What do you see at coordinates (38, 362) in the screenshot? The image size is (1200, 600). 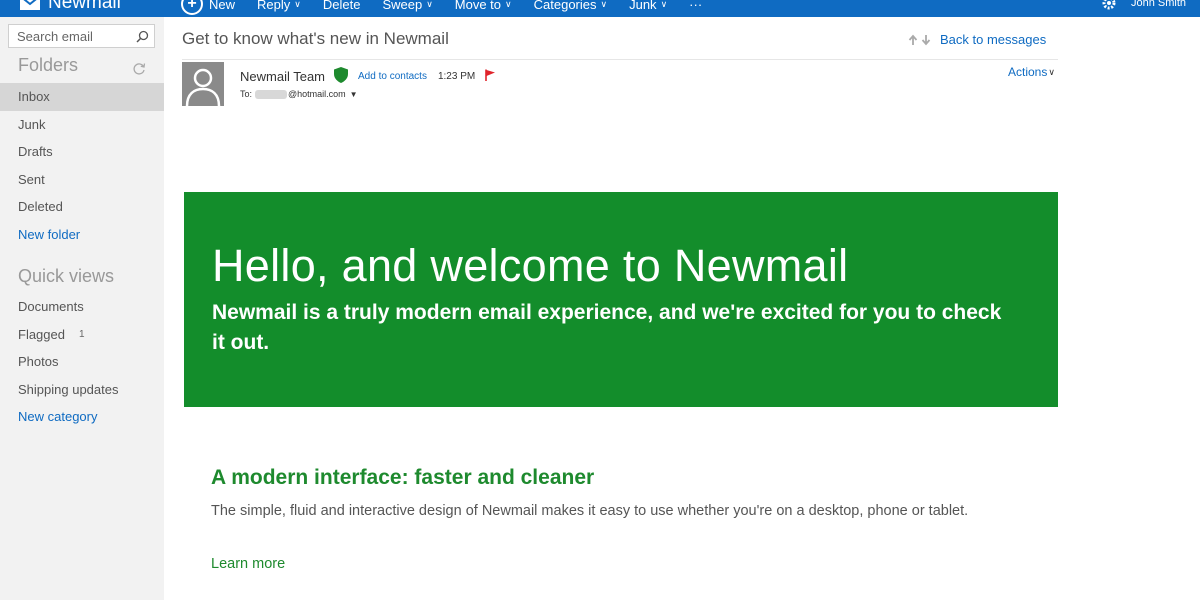 I see `quick-view-label: Photos` at bounding box center [38, 362].